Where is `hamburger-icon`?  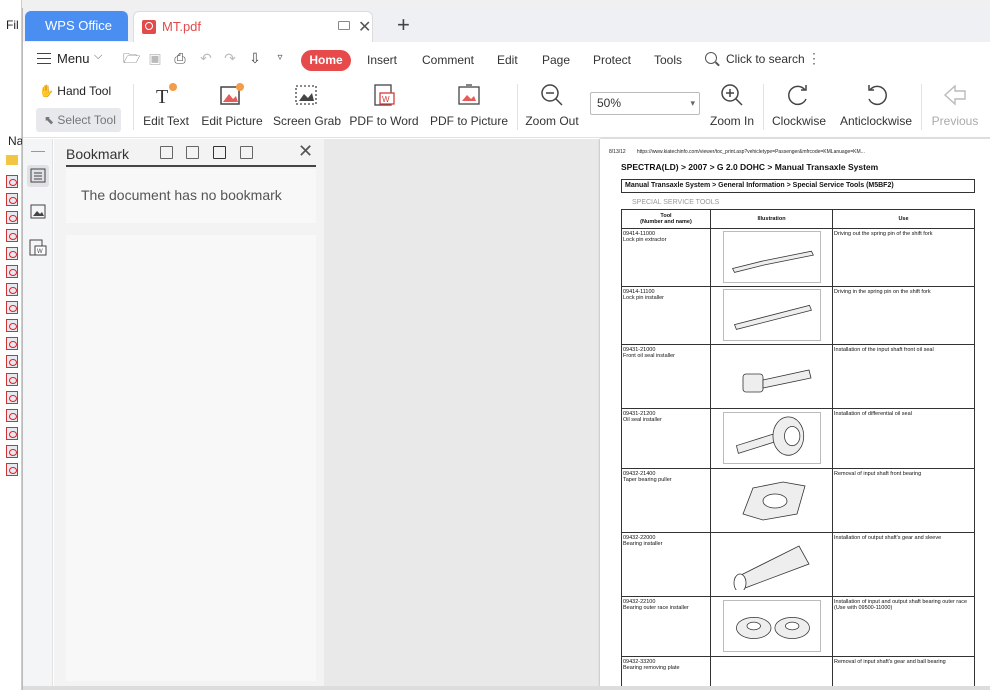
hamburger-icon is located at coordinates (44, 58).